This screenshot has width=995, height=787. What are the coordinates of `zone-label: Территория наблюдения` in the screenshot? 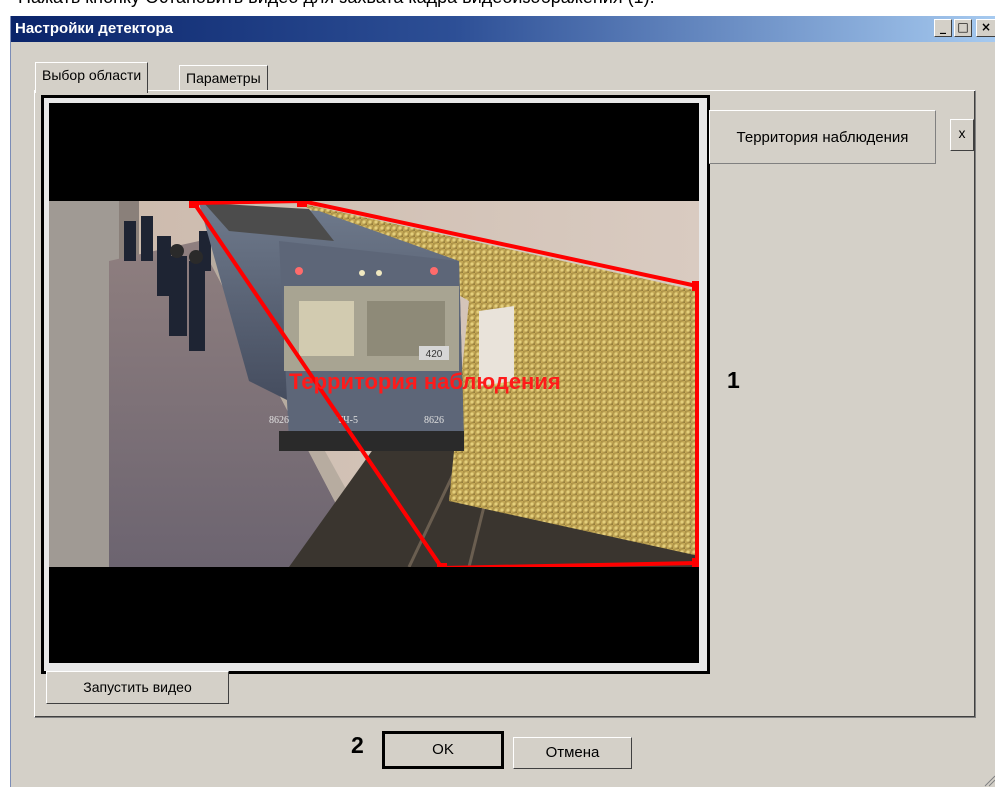 It's located at (425, 381).